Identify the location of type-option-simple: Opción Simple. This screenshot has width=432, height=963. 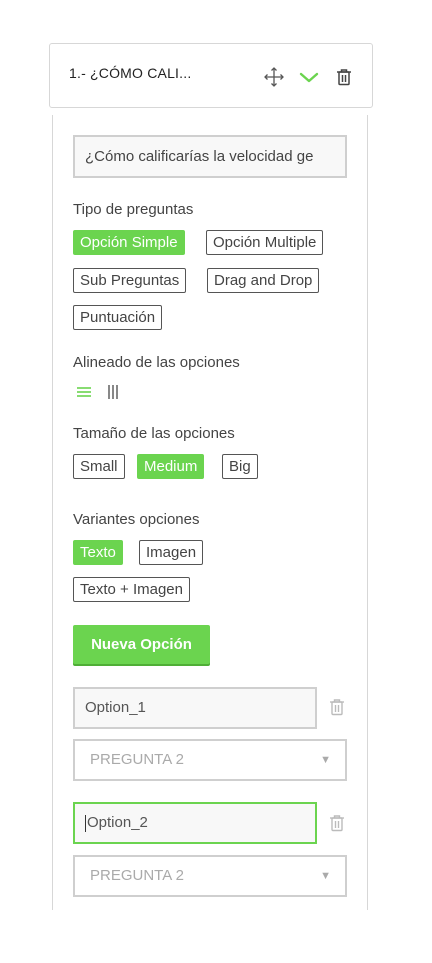
(129, 242).